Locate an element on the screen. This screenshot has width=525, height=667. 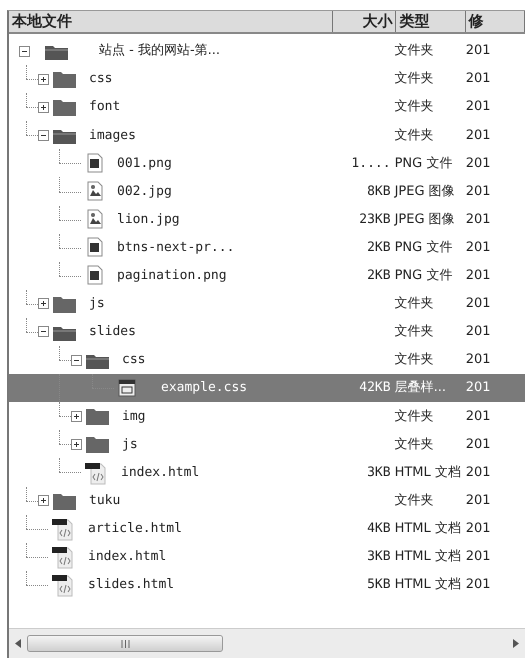
scroll-left-icon is located at coordinates (18, 643).